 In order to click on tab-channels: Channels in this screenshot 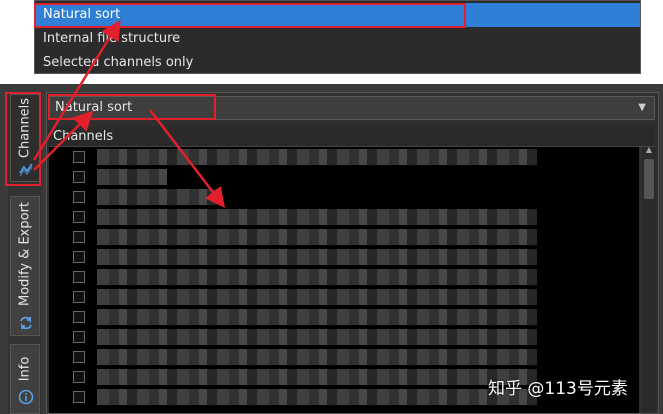, I will do `click(25, 138)`.